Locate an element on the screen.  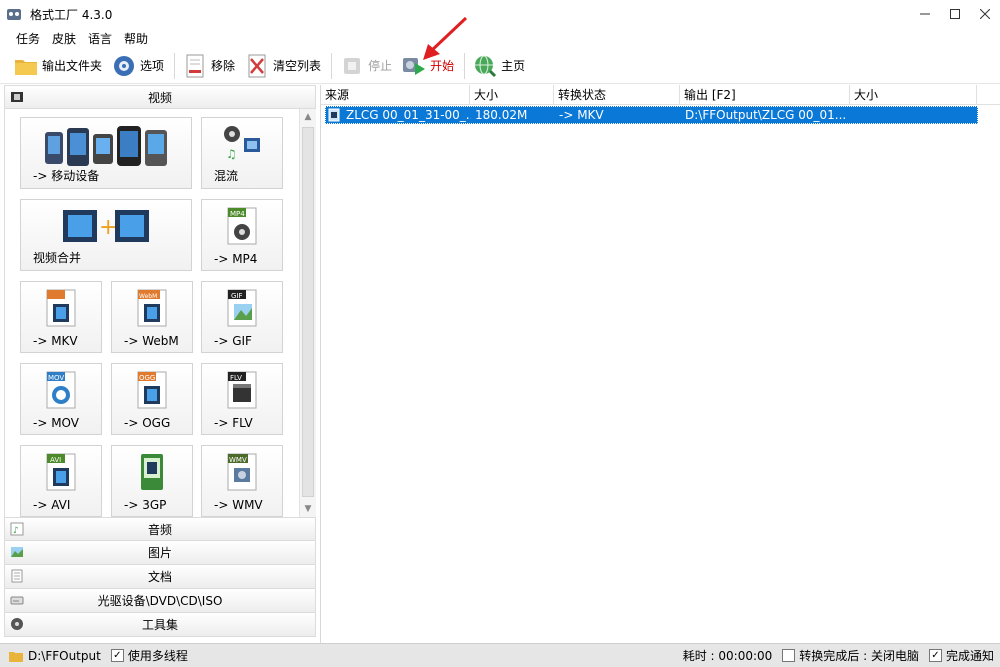
tile-mov: MOV -> MOV is located at coordinates (61, 399).